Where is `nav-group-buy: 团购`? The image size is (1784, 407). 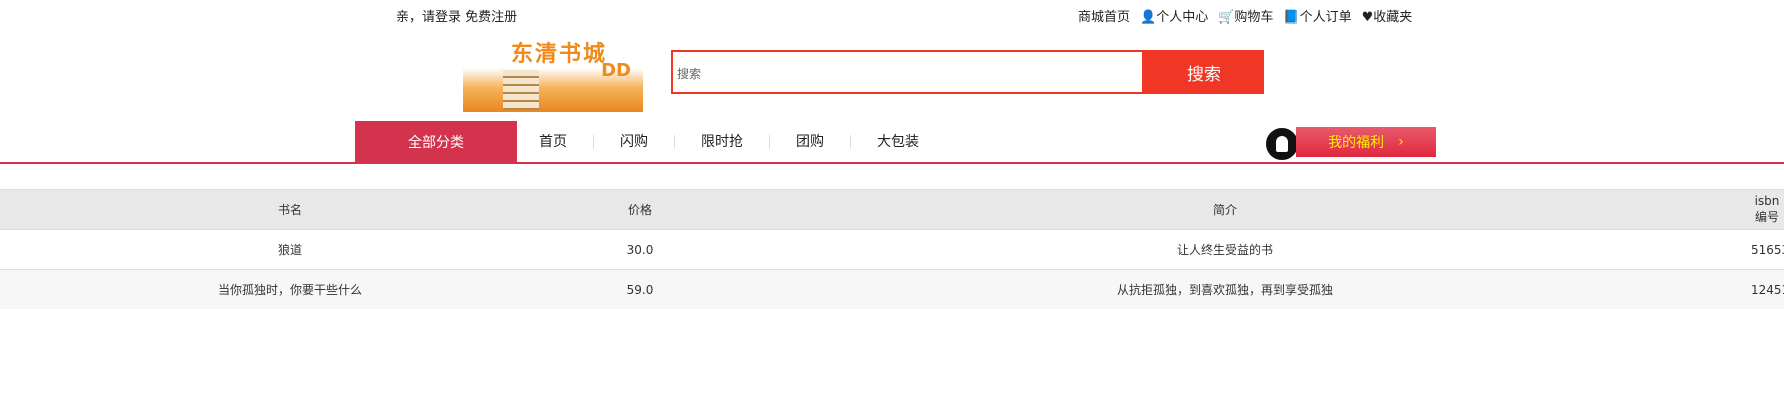
nav-group-buy: 团购 is located at coordinates (809, 141).